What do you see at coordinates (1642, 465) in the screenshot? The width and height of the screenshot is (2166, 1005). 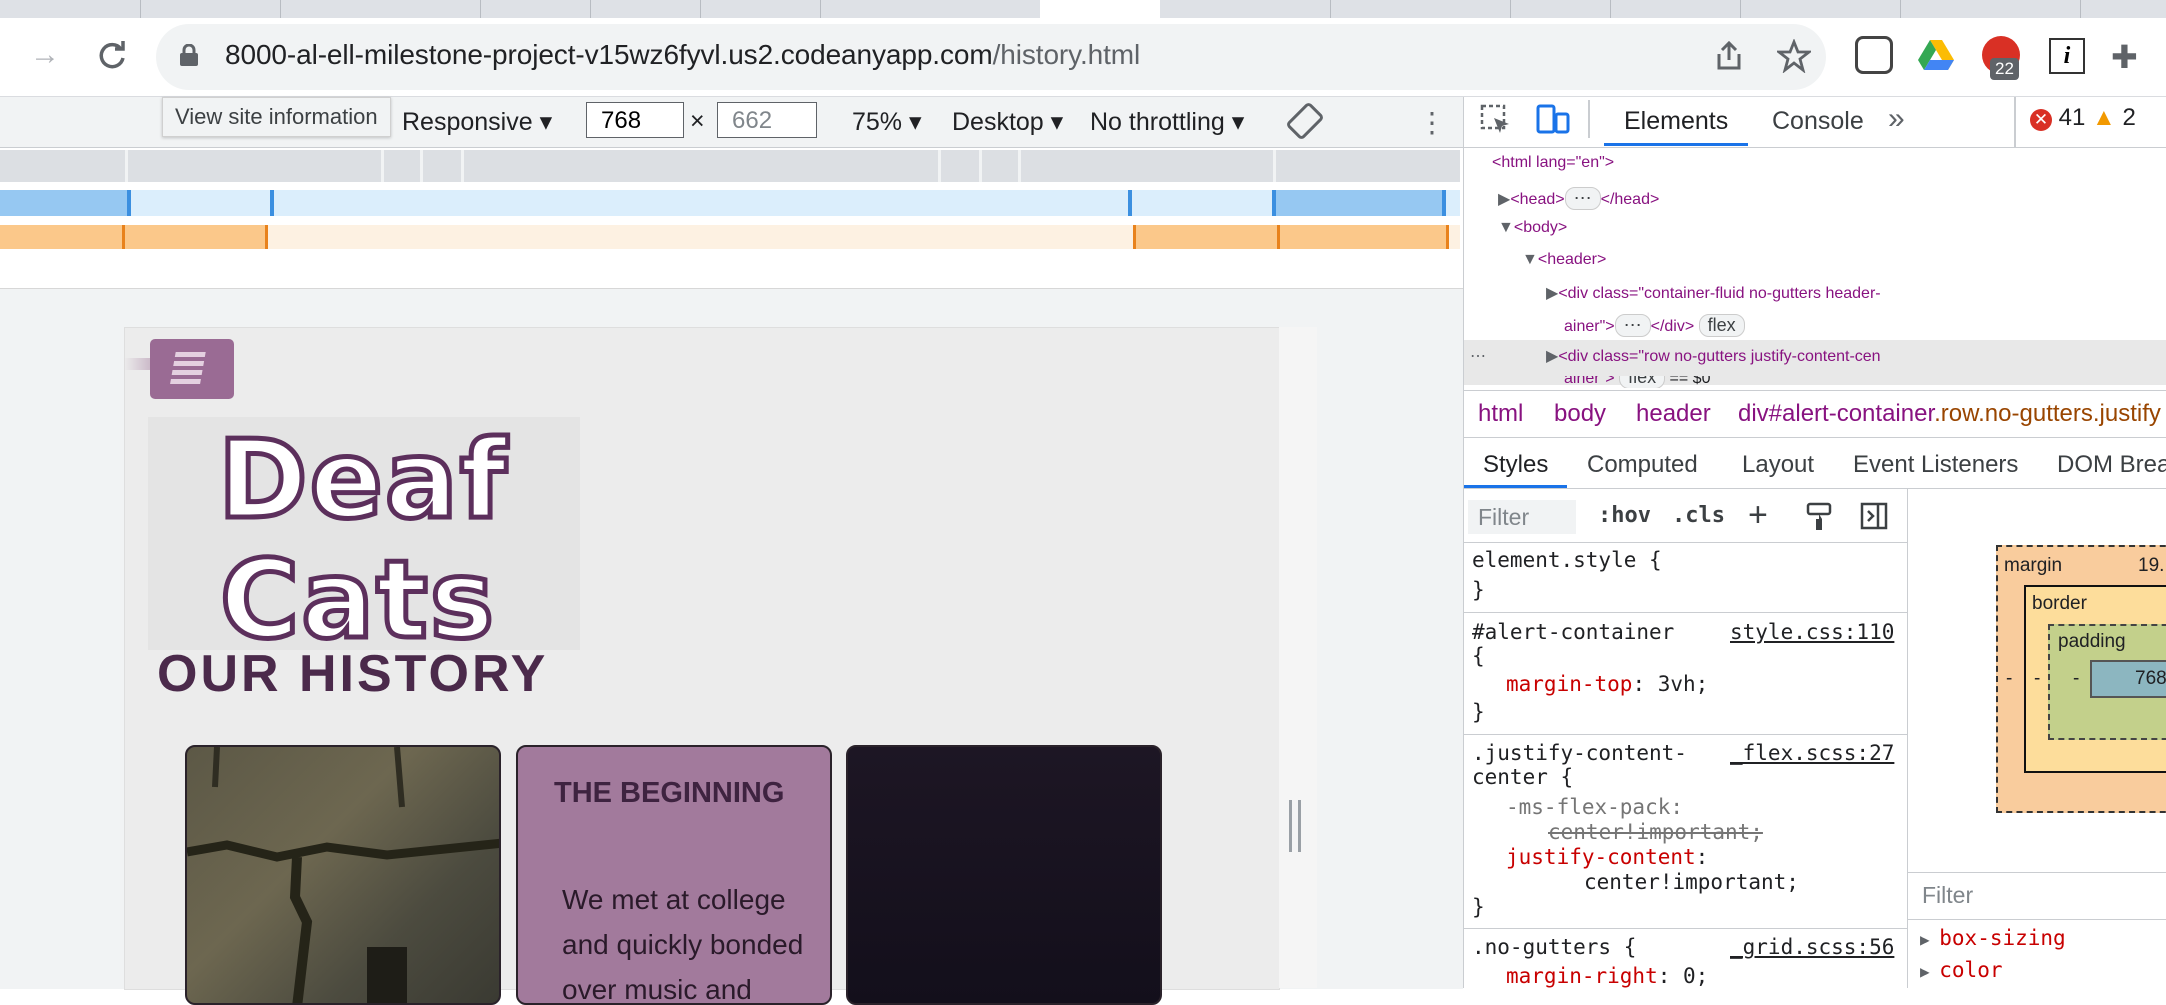 I see `tab-computed: Computed` at bounding box center [1642, 465].